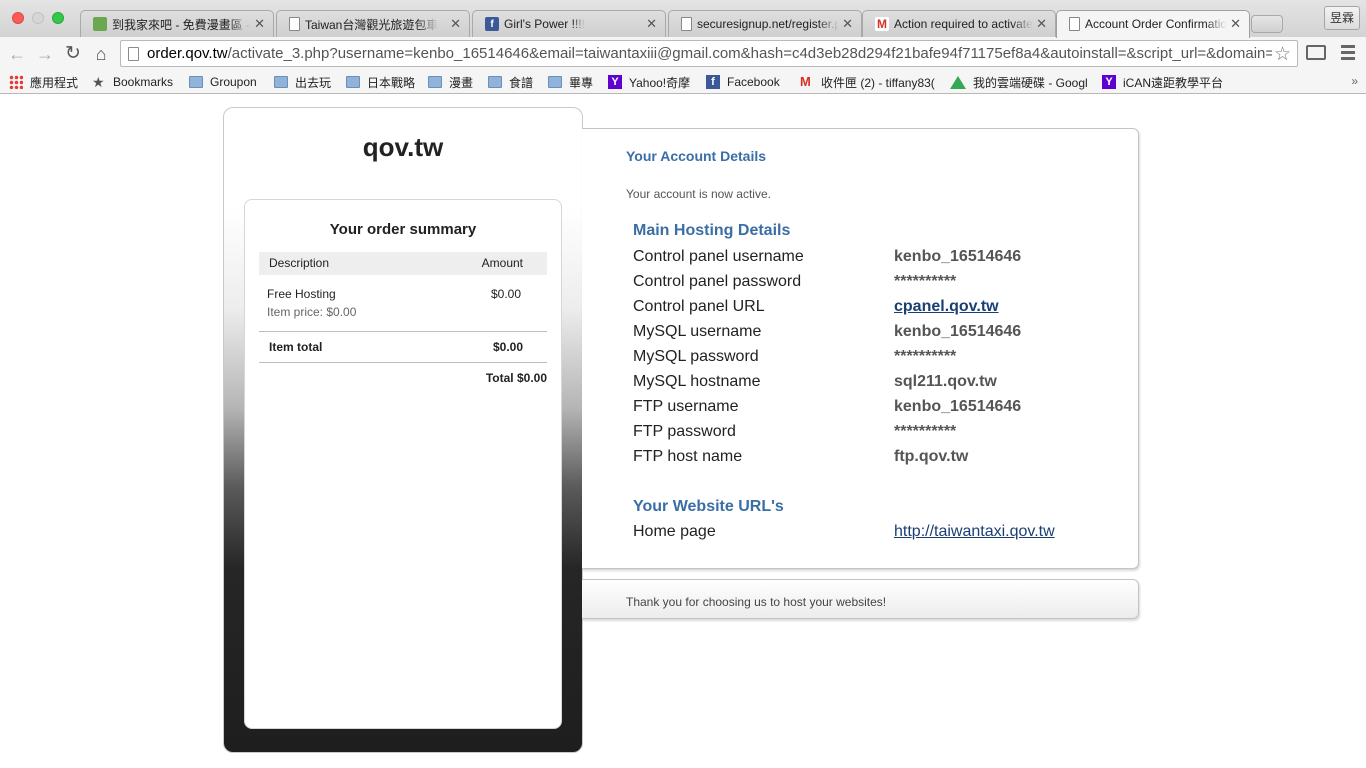 Image resolution: width=1366 pixels, height=768 pixels. I want to click on home-page-label: Home page, so click(674, 531).